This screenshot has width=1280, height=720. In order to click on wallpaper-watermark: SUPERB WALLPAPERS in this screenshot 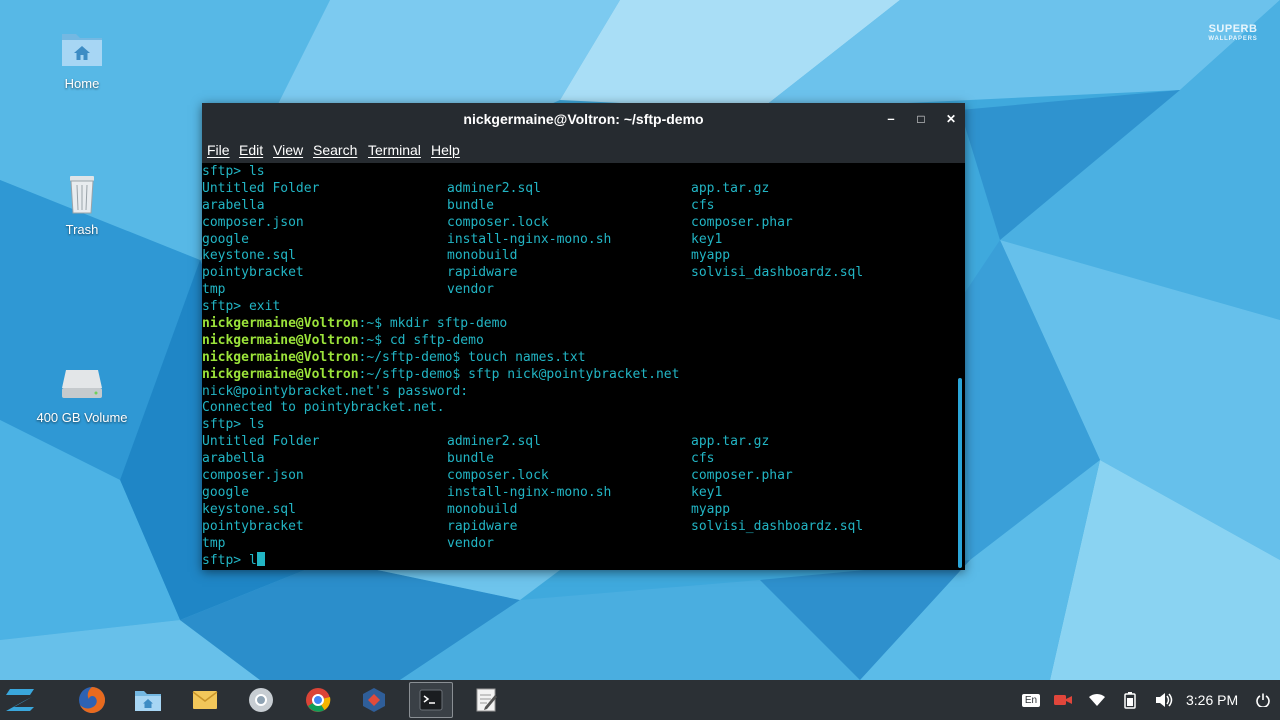, I will do `click(1233, 33)`.